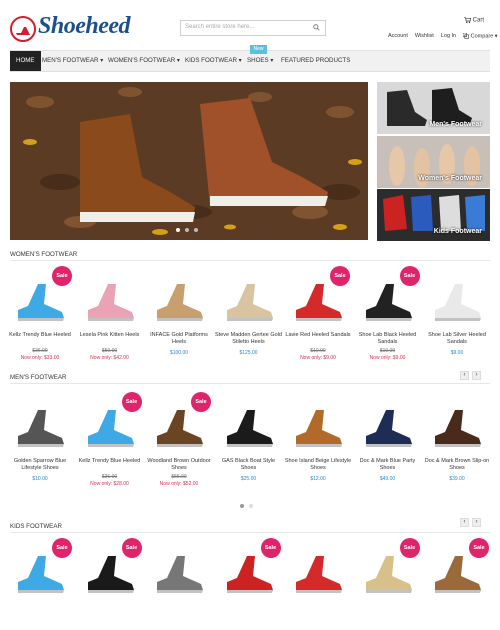  I want to click on product-name: Doc & Mark Brown Slip-on Shoes, so click(457, 465).